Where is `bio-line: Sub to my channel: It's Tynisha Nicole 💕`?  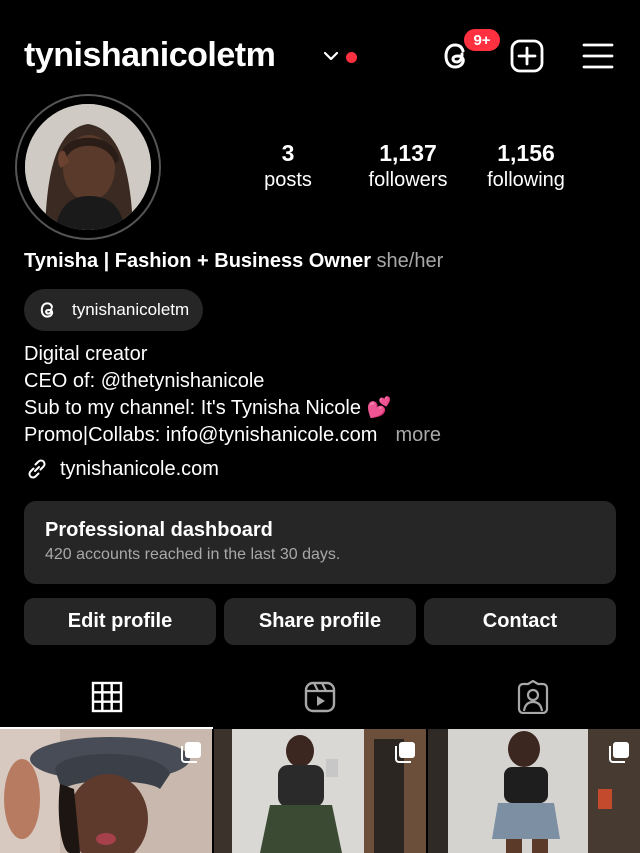
bio-line: Sub to my channel: It's Tynisha Nicole 💕 is located at coordinates (208, 408).